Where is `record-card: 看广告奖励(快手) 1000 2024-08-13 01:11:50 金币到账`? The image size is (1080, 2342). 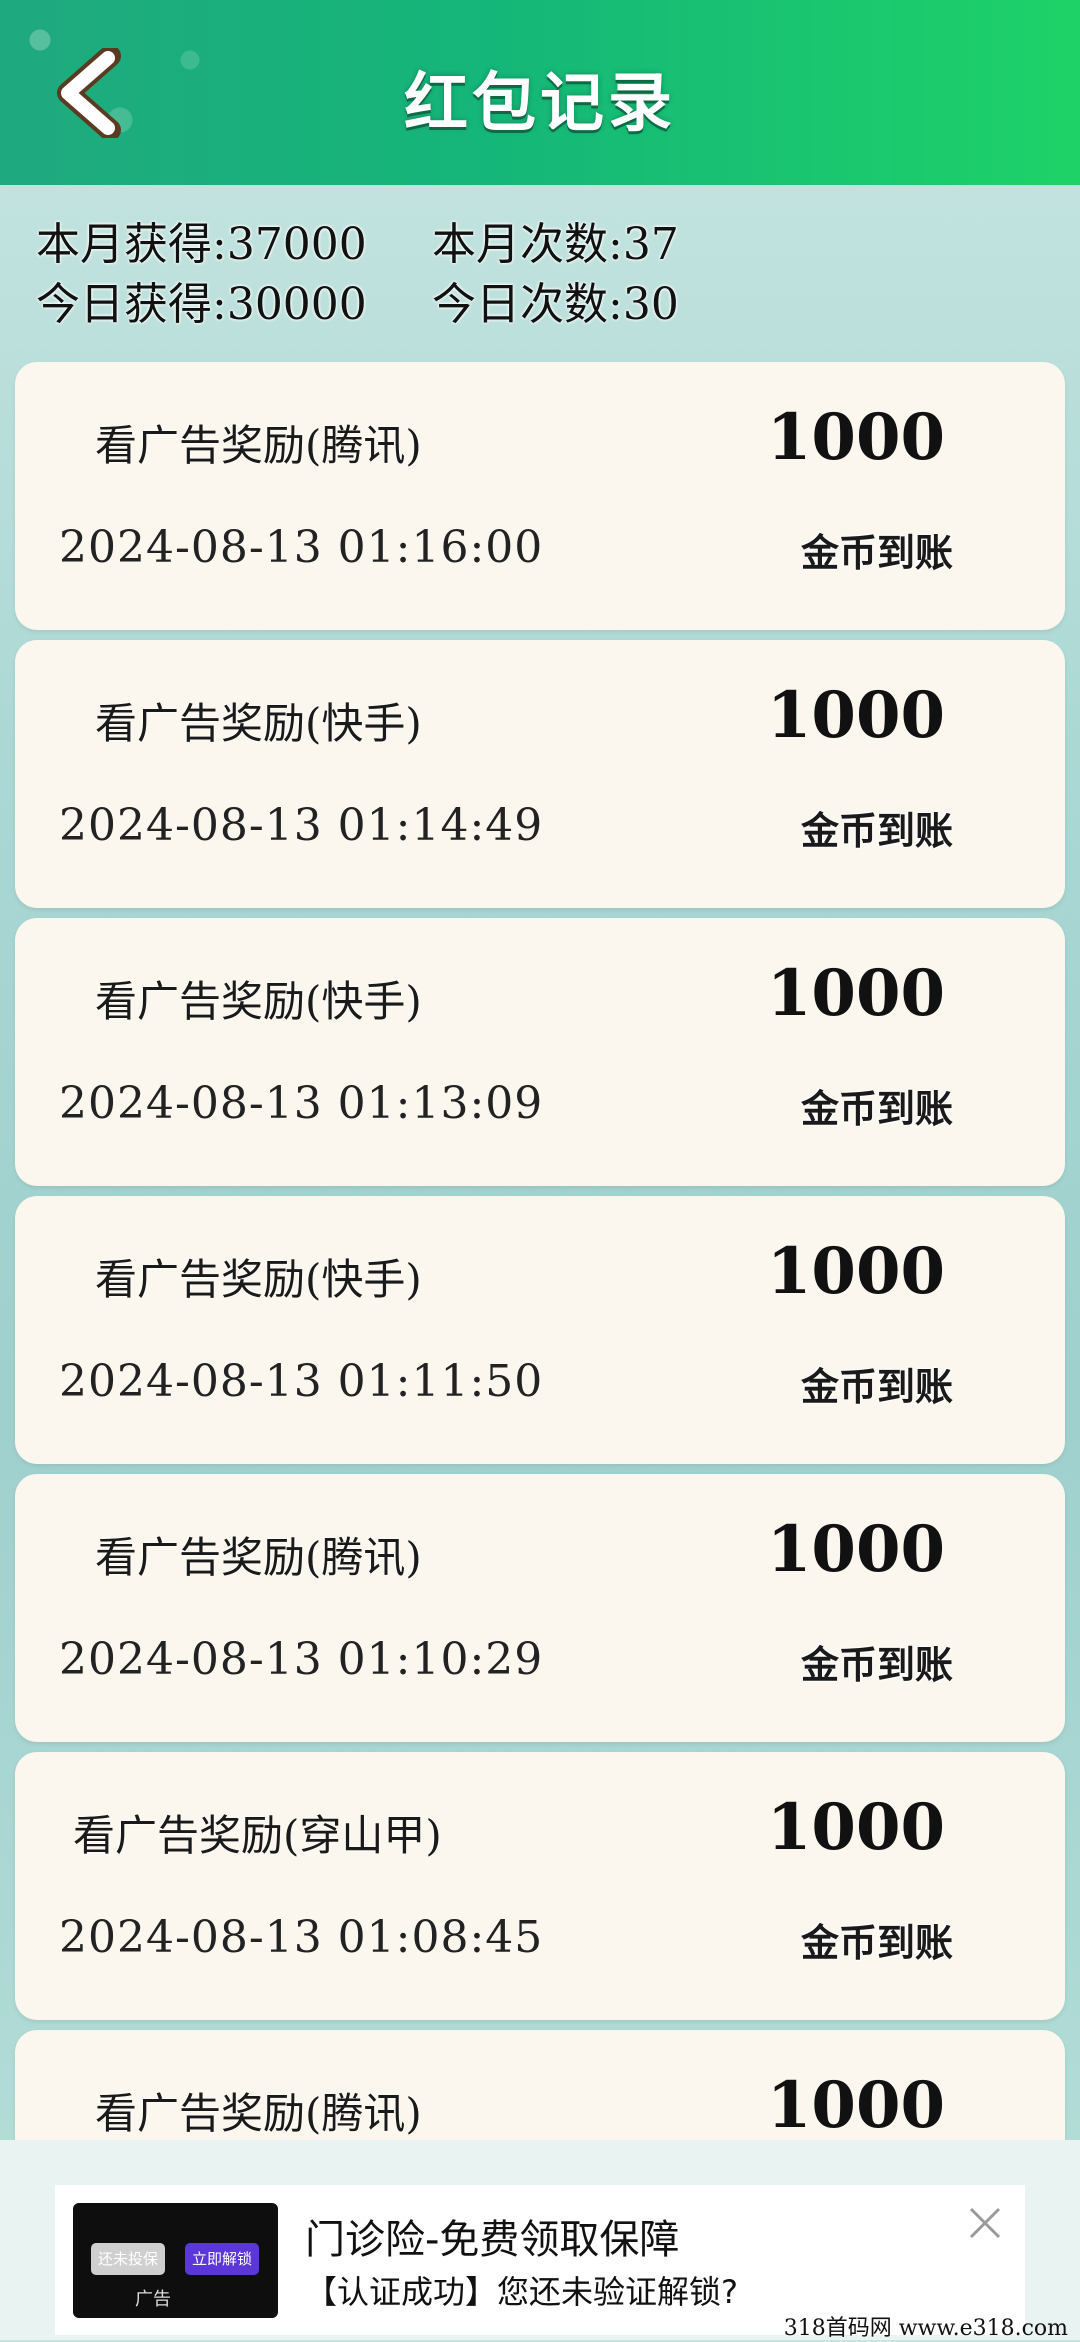
record-card: 看广告奖励(快手) 1000 2024-08-13 01:11:50 金币到账 is located at coordinates (540, 1330).